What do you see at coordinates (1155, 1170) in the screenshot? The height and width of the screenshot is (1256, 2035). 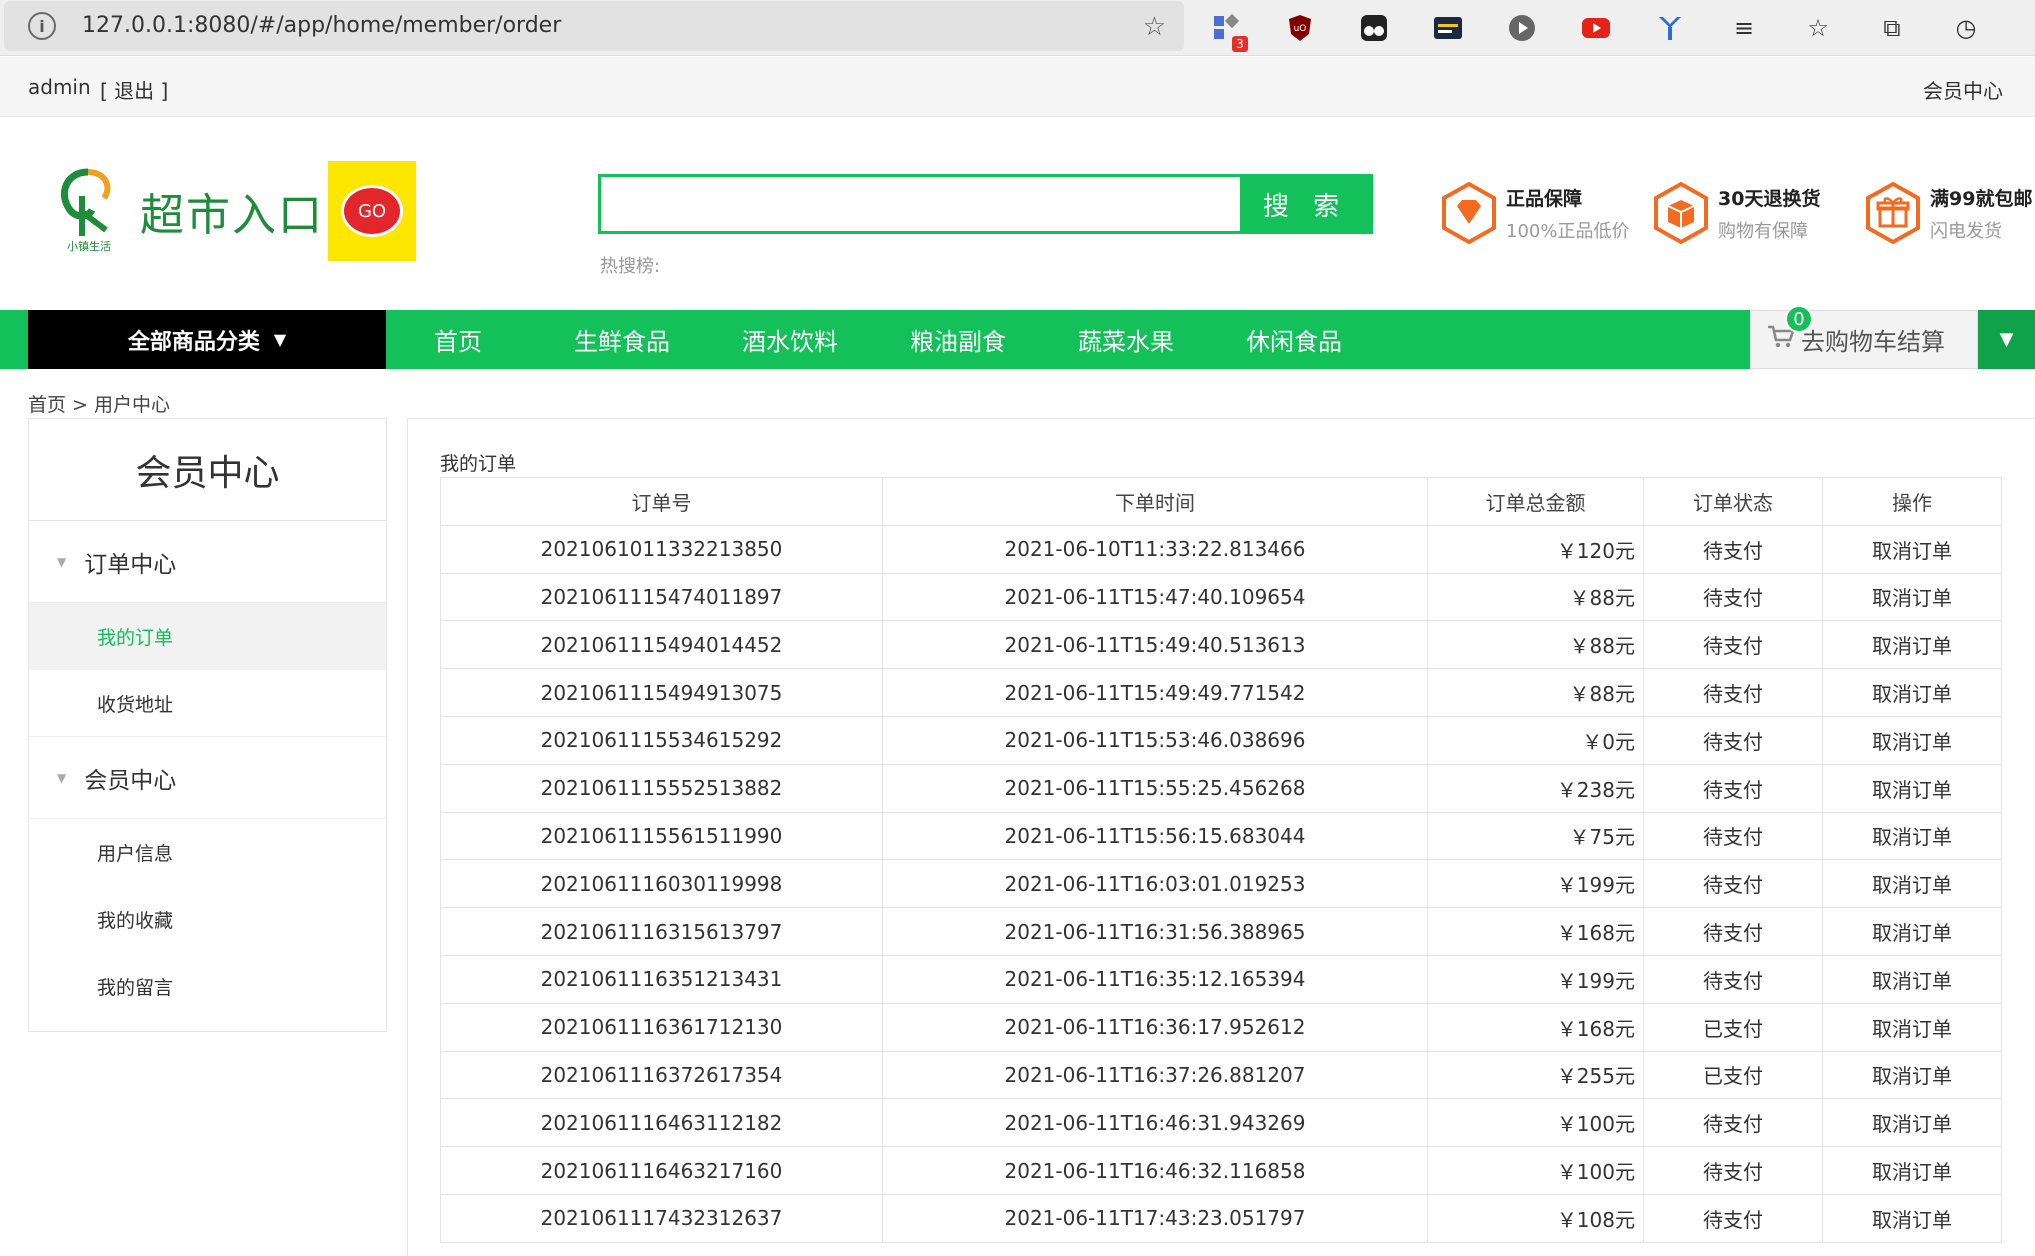 I see `order-time: 2021-06-11T16:46:32.116858` at bounding box center [1155, 1170].